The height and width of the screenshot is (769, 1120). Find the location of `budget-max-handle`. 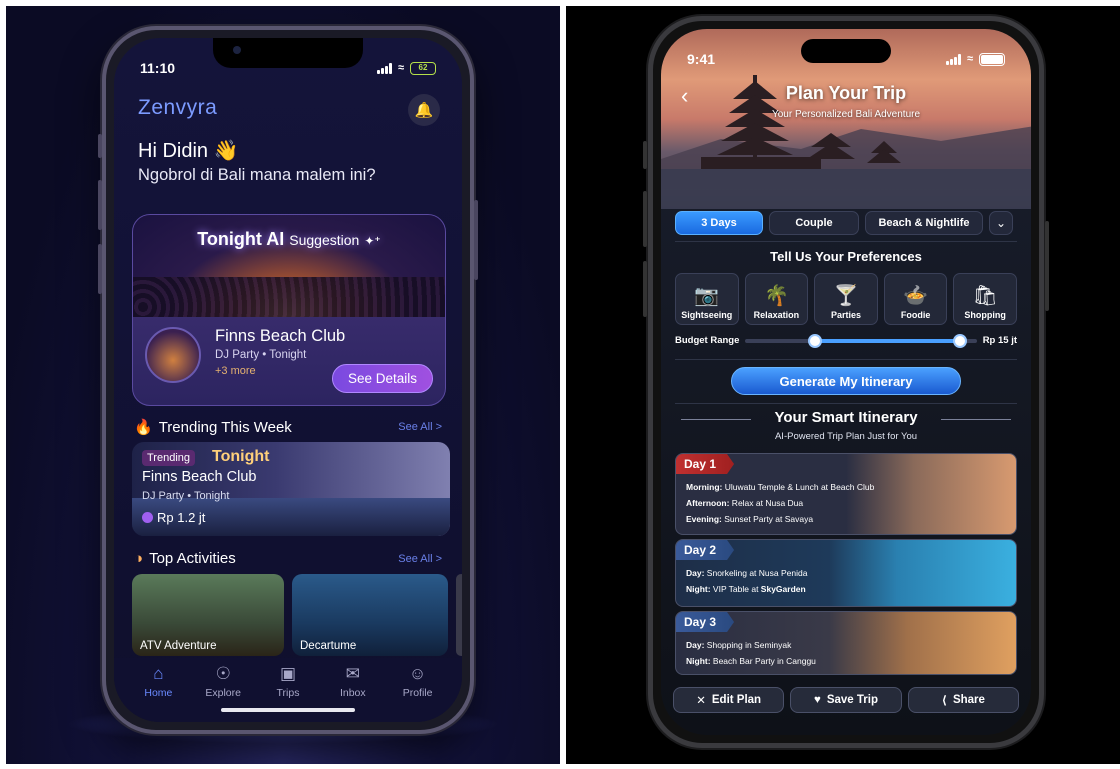

budget-max-handle is located at coordinates (960, 340).